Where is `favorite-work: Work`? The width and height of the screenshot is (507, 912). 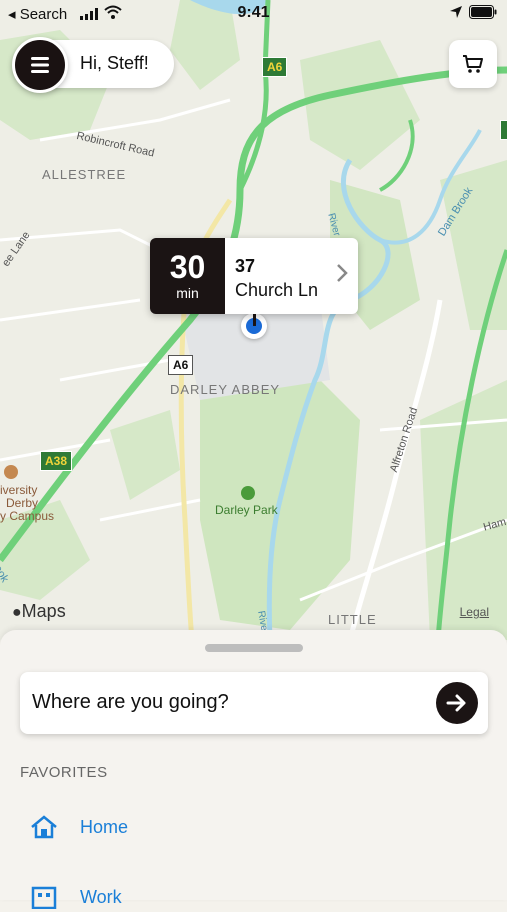 favorite-work: Work is located at coordinates (76, 897).